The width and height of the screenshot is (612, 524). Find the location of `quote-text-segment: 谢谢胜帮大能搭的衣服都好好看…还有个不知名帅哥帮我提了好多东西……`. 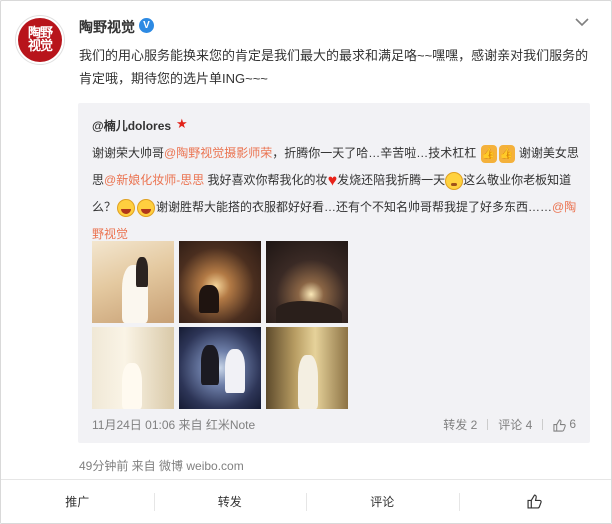

quote-text-segment: 谢谢胜帮大能搭的衣服都好好看…还有个不知名帅哥帮我提了好多东西…… is located at coordinates (354, 207).